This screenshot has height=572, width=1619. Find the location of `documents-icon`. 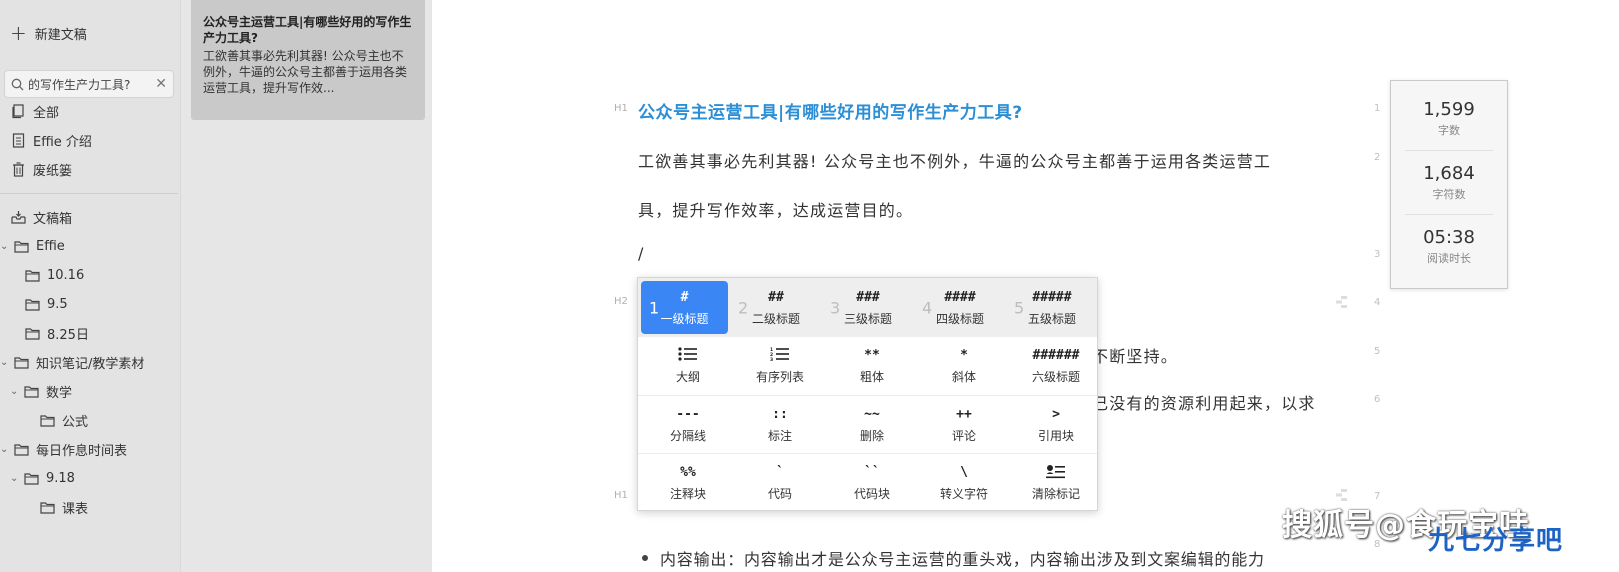

documents-icon is located at coordinates (18, 111).